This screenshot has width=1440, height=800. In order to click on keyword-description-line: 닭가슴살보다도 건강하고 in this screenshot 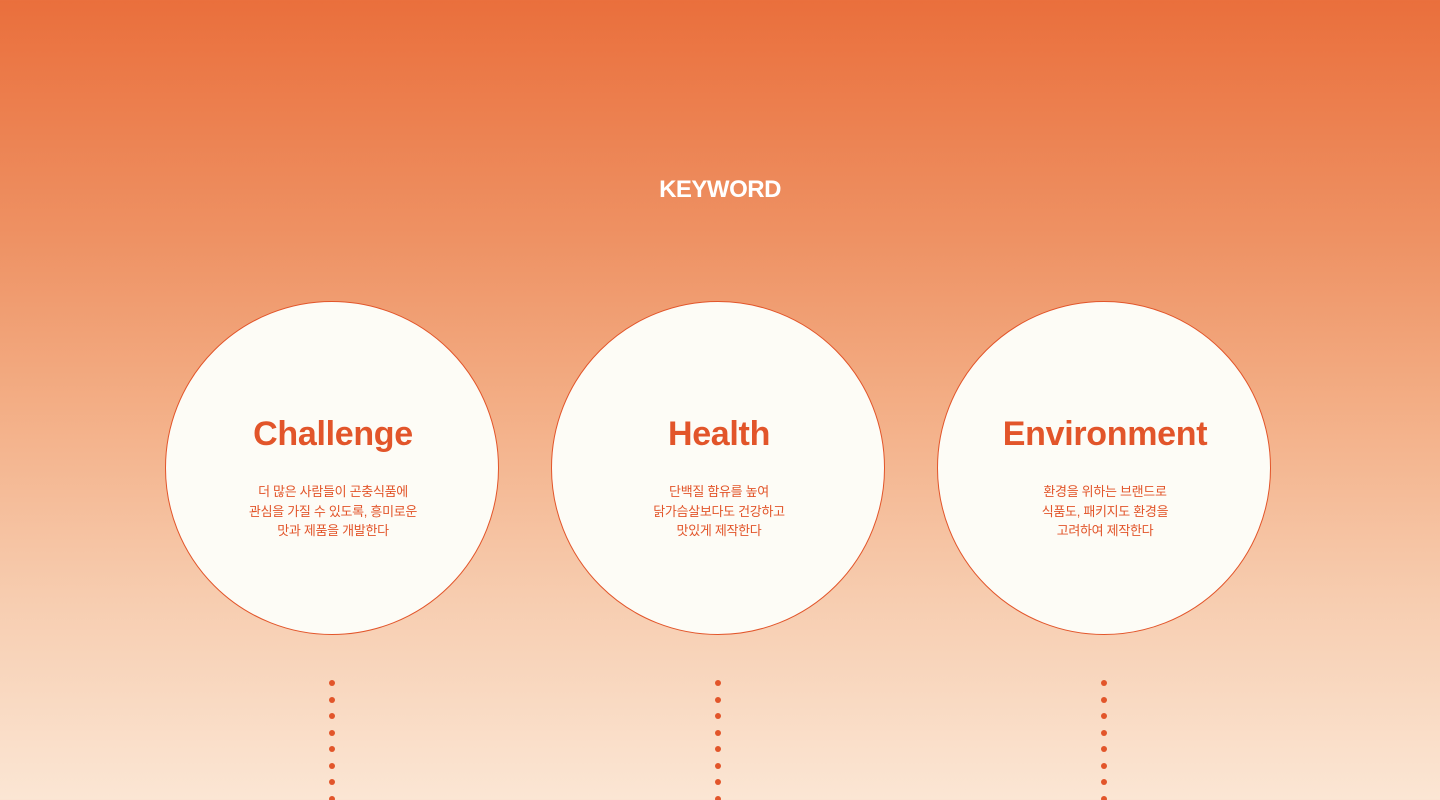, I will do `click(719, 511)`.